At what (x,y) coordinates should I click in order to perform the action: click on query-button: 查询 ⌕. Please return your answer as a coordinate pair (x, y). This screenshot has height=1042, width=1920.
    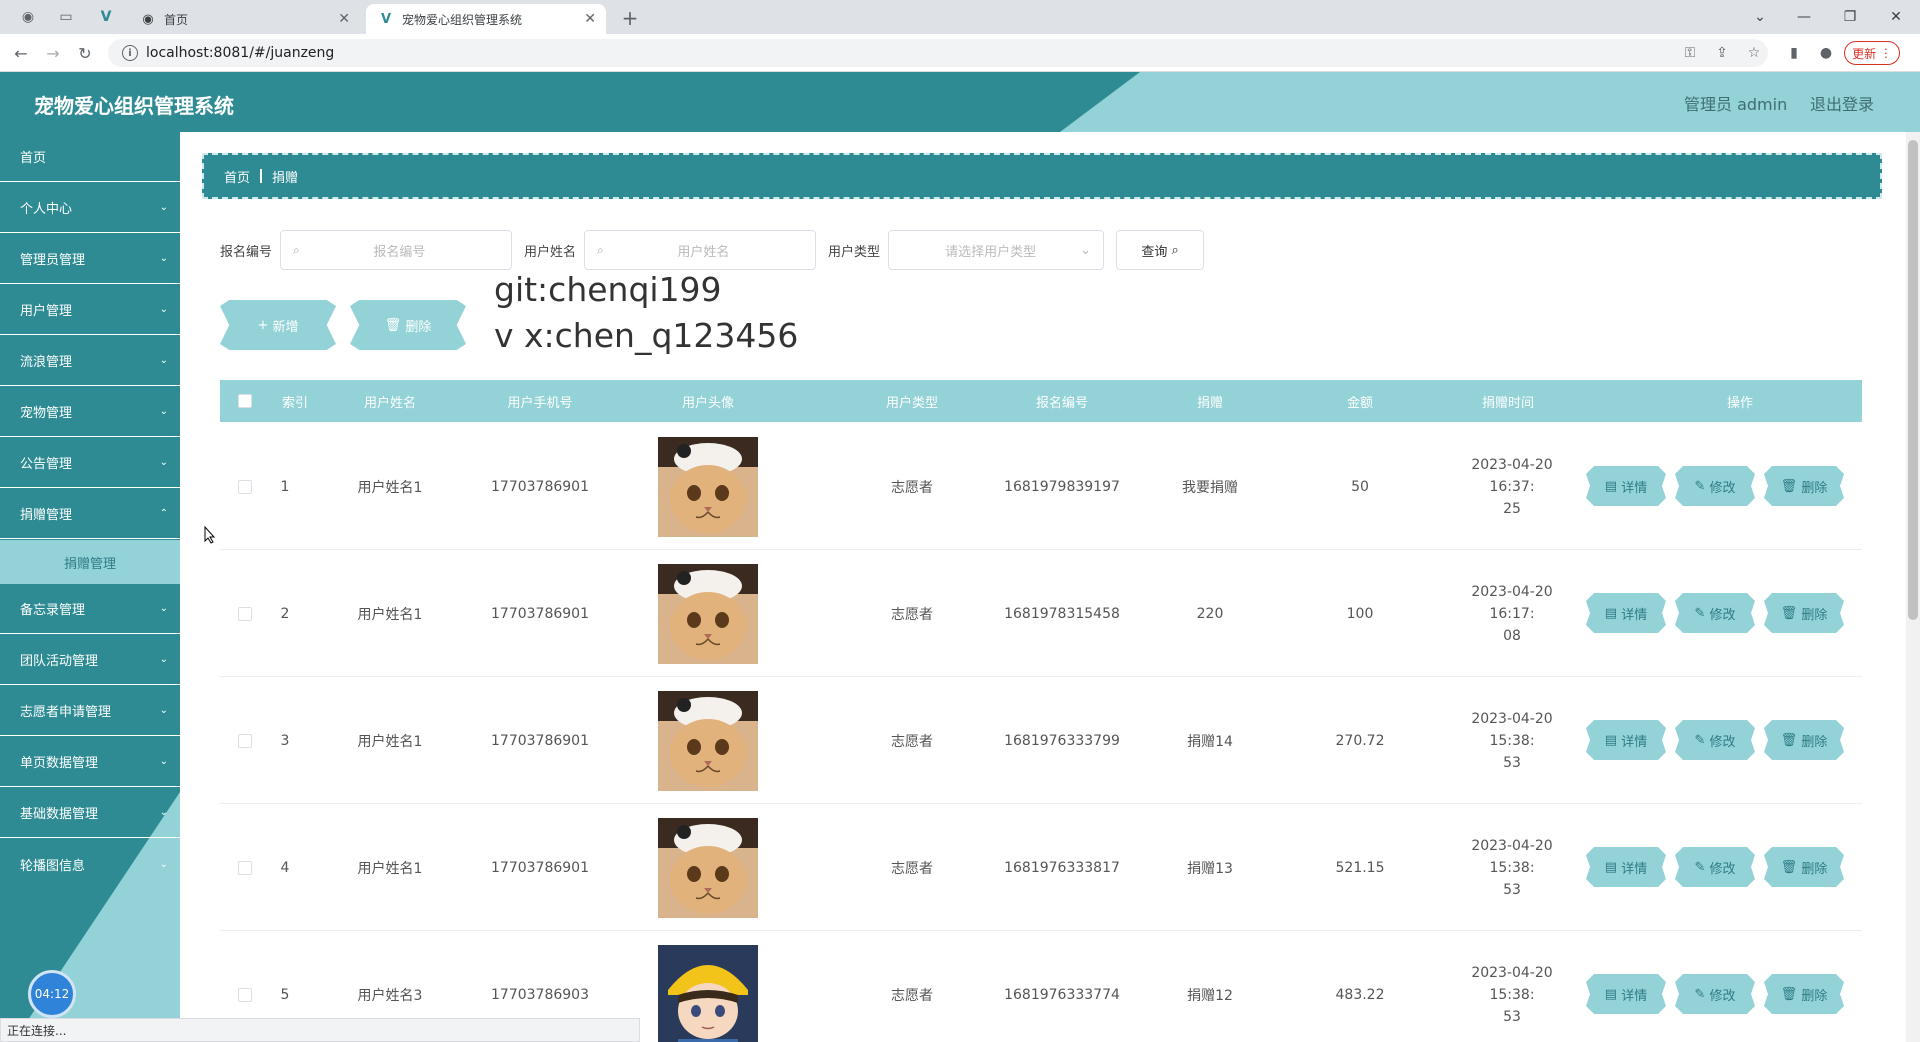
    Looking at the image, I should click on (1160, 250).